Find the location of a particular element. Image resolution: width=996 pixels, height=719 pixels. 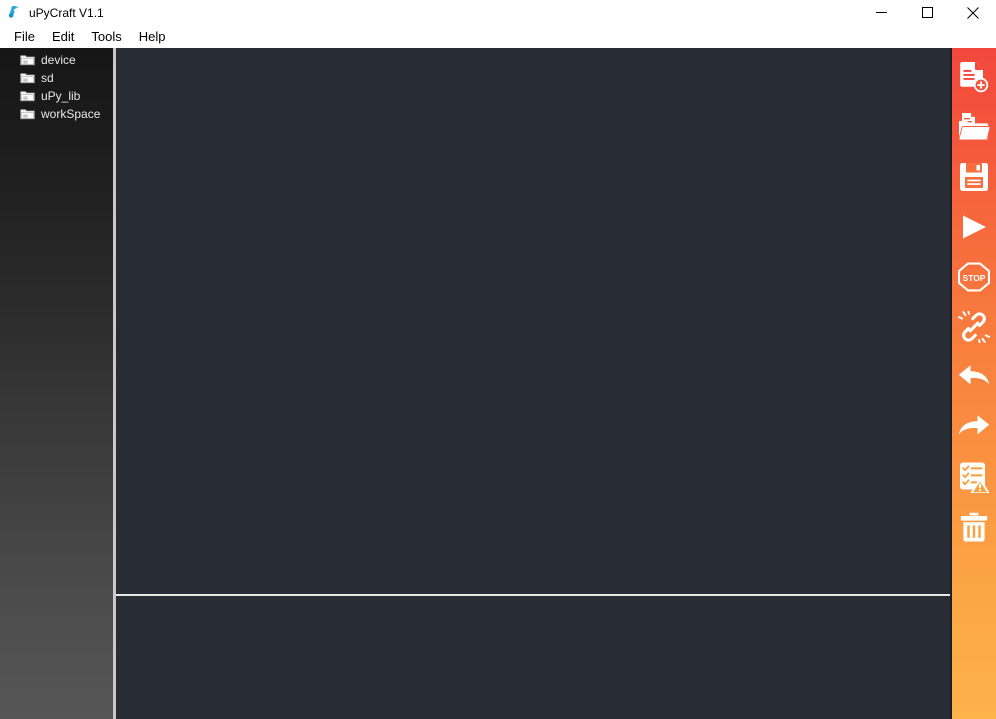

run-button is located at coordinates (974, 227).